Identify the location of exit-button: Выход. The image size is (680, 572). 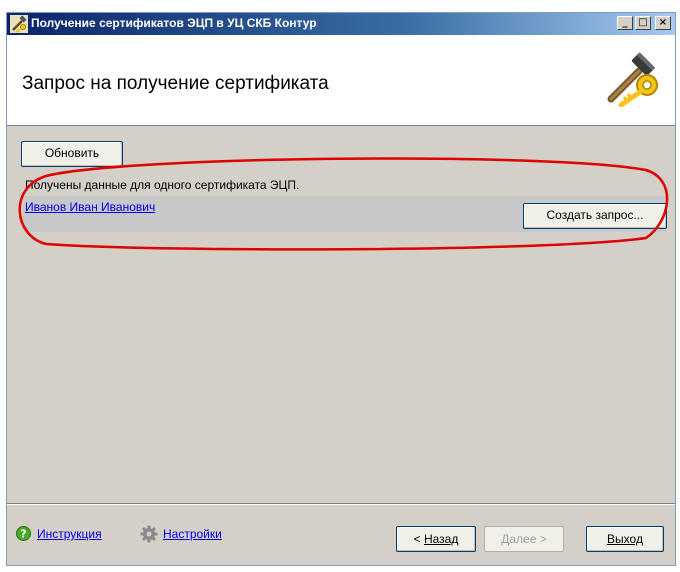
(625, 539).